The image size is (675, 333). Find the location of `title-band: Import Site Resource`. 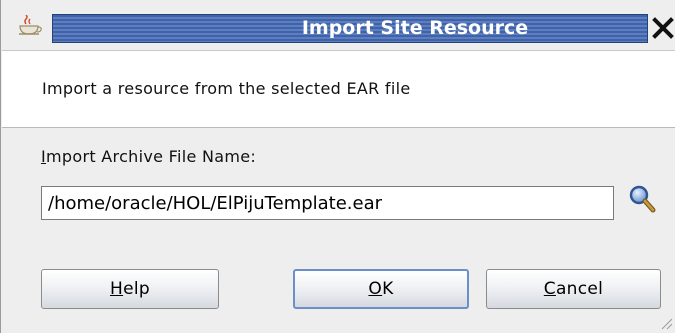

title-band: Import Site Resource is located at coordinates (350, 28).